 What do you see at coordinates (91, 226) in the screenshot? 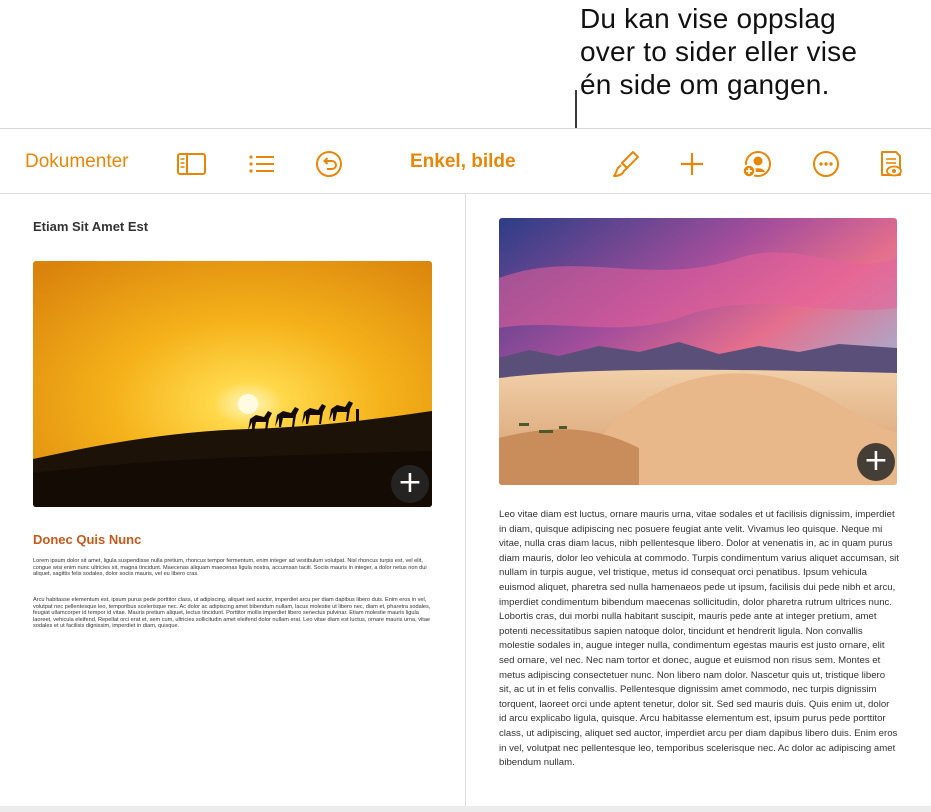
I see `left-page-header: Etiam Sit Amet Est` at bounding box center [91, 226].